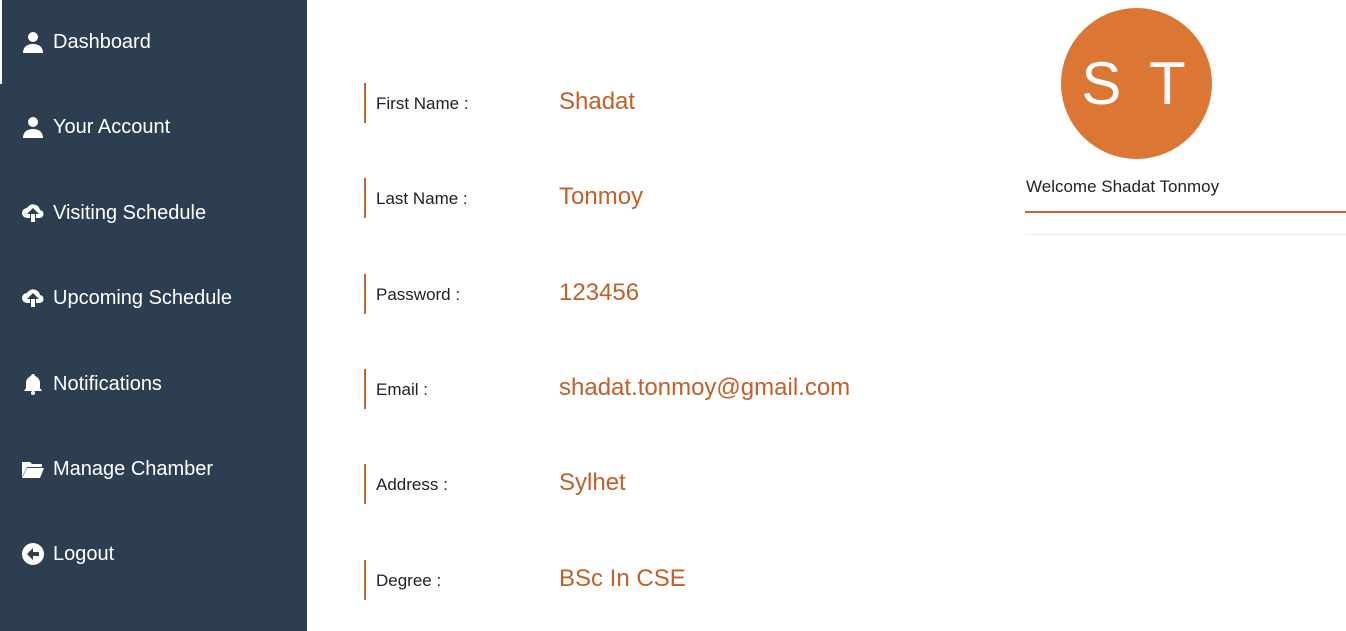 This screenshot has height=631, width=1346. Describe the element at coordinates (592, 482) in the screenshot. I see `address-value: Sylhet` at that location.